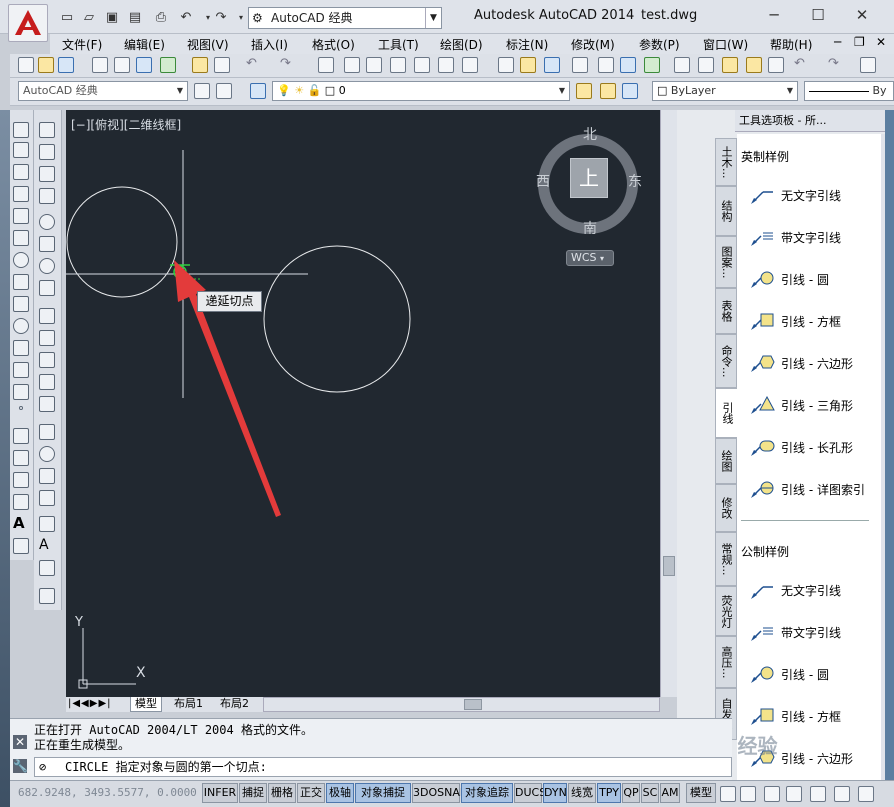  I want to click on status-3dosnap: 3DOSNAP, so click(439, 793).